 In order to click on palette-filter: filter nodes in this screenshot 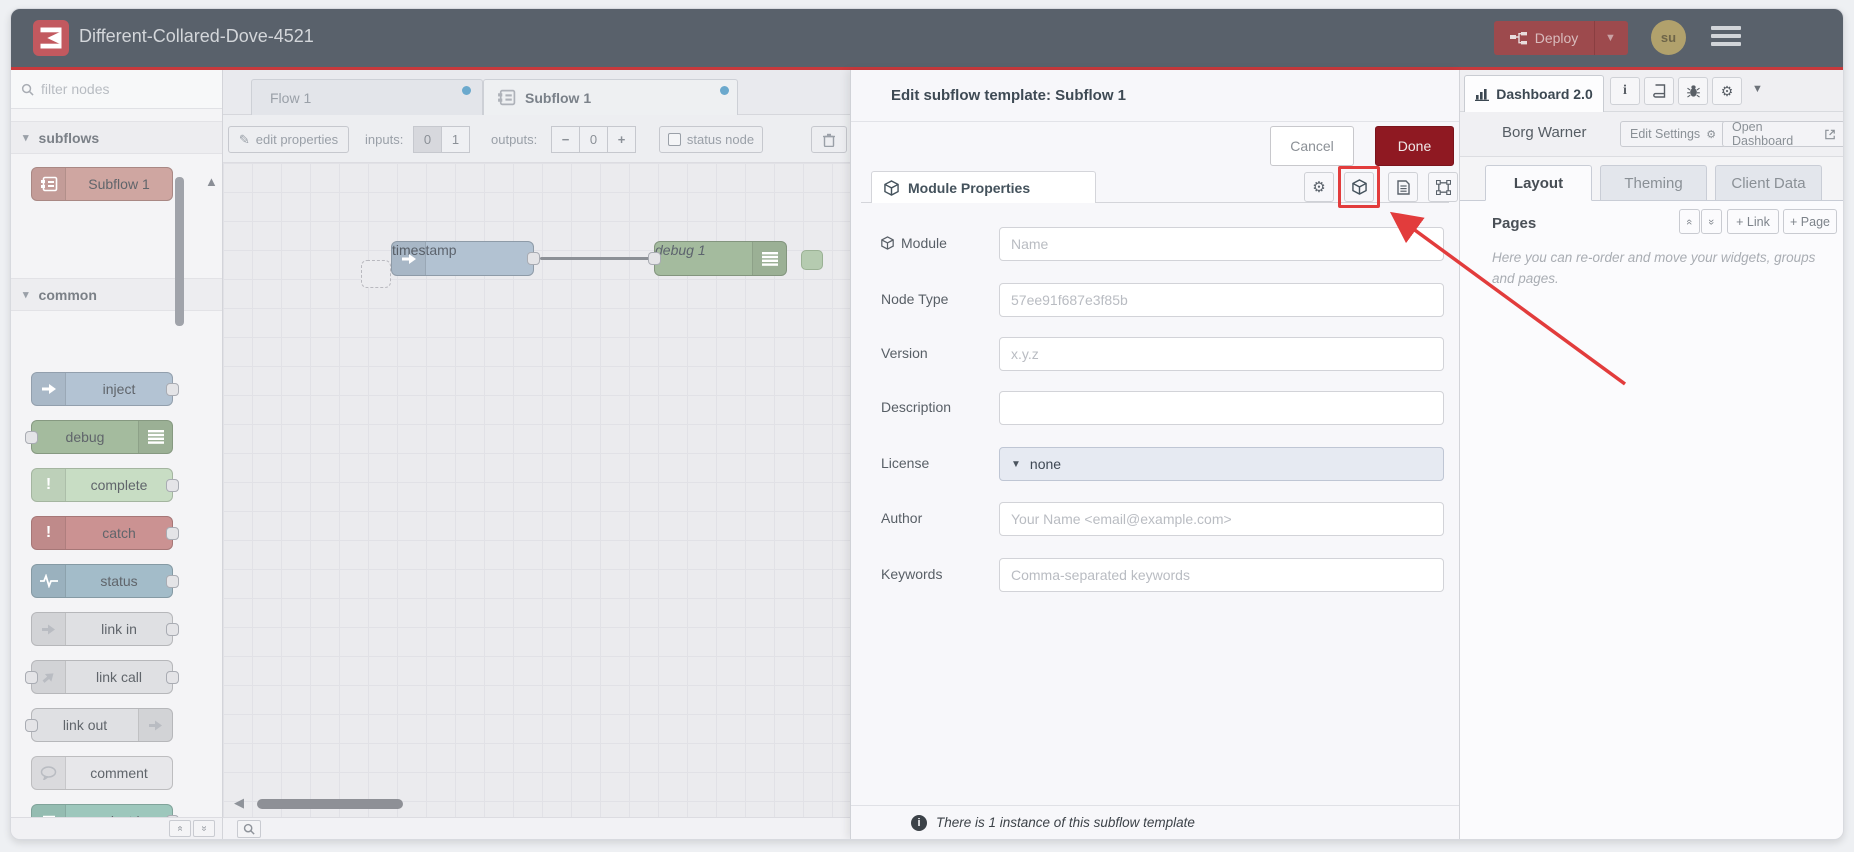, I will do `click(116, 89)`.